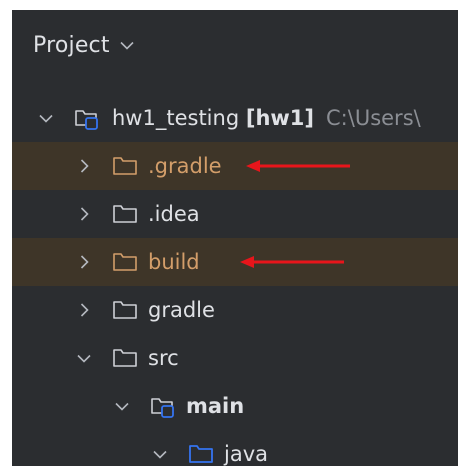 The image size is (458, 466). What do you see at coordinates (235, 358) in the screenshot?
I see `tree-node-src: src` at bounding box center [235, 358].